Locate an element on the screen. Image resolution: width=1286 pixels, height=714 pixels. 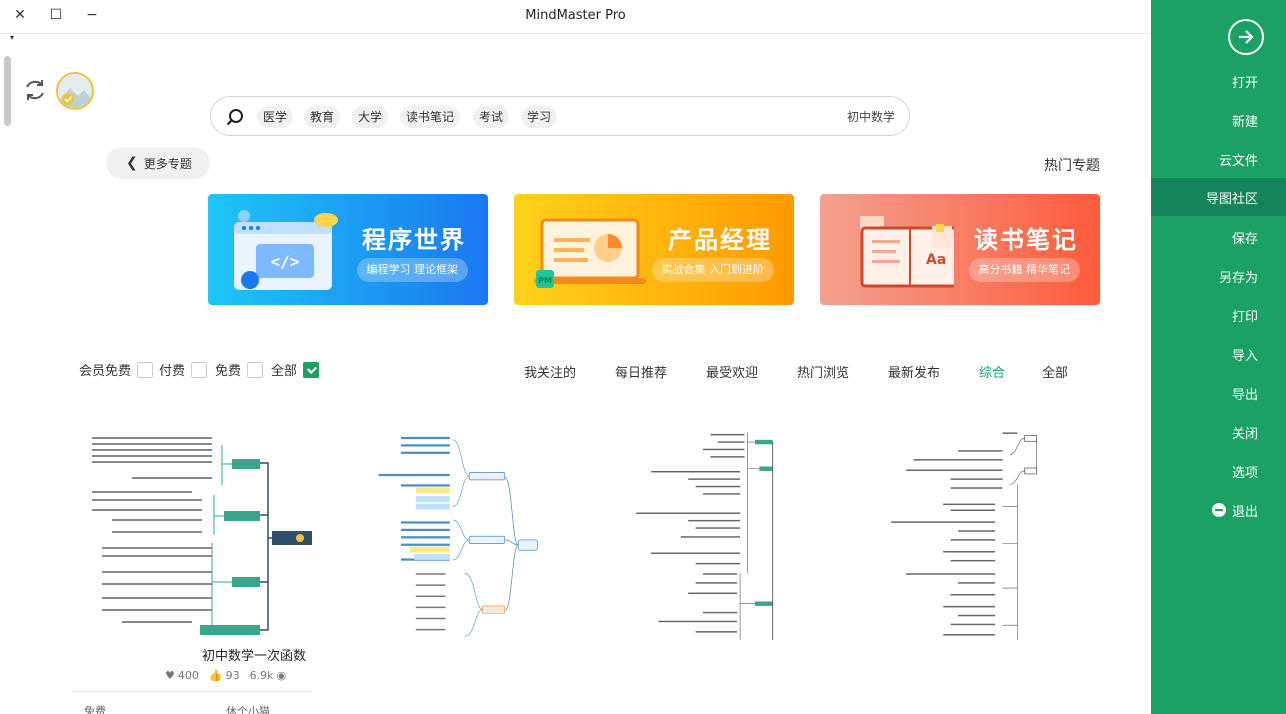
sidebar-item-label: 保存 is located at coordinates (1244, 239).